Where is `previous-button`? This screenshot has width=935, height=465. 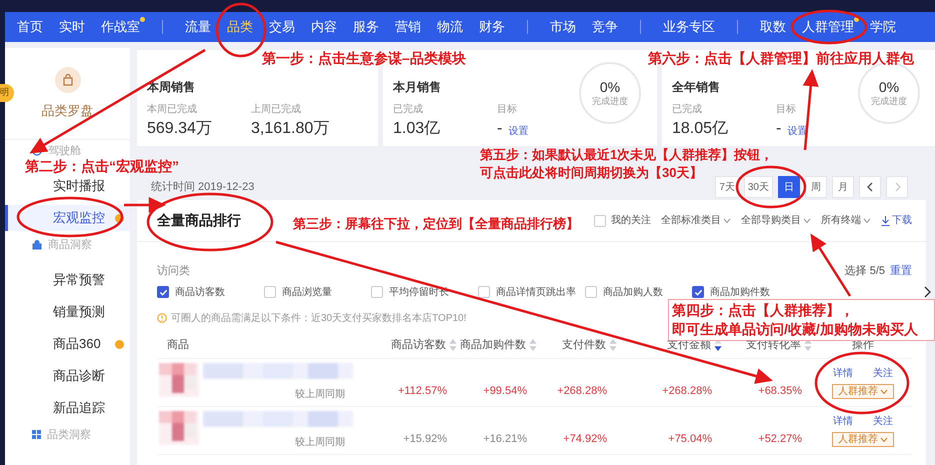
previous-button is located at coordinates (870, 187).